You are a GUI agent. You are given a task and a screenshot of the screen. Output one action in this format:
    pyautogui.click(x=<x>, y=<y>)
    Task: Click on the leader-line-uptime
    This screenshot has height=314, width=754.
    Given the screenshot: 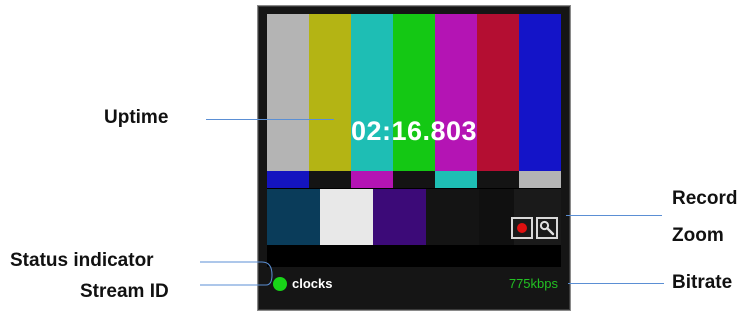 What is the action you would take?
    pyautogui.click(x=270, y=119)
    